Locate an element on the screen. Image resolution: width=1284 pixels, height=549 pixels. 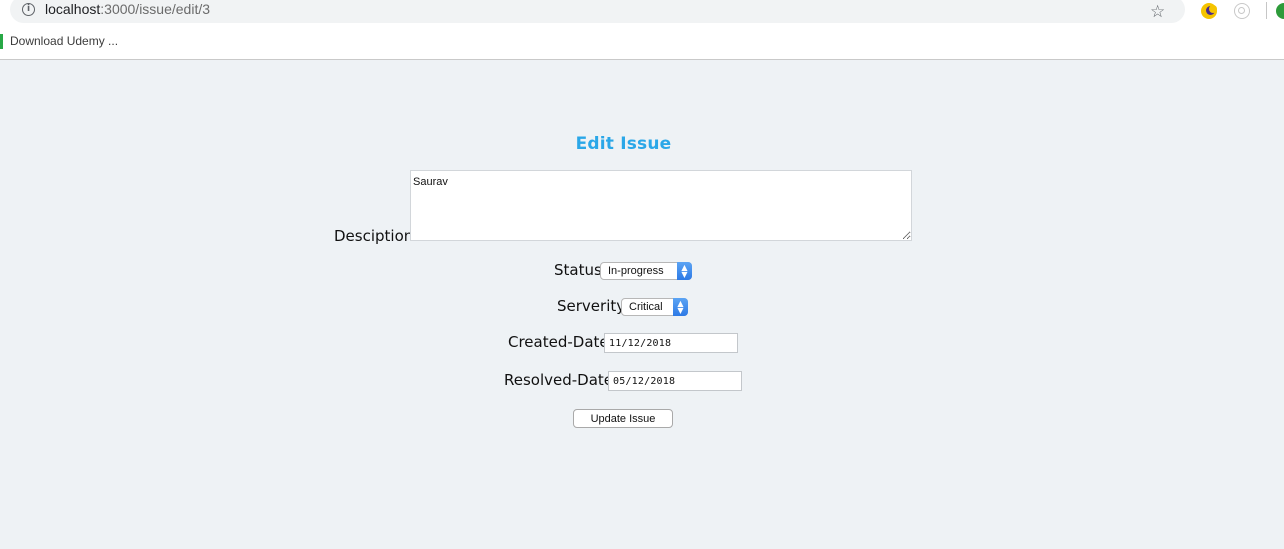
description-textarea is located at coordinates (661, 205).